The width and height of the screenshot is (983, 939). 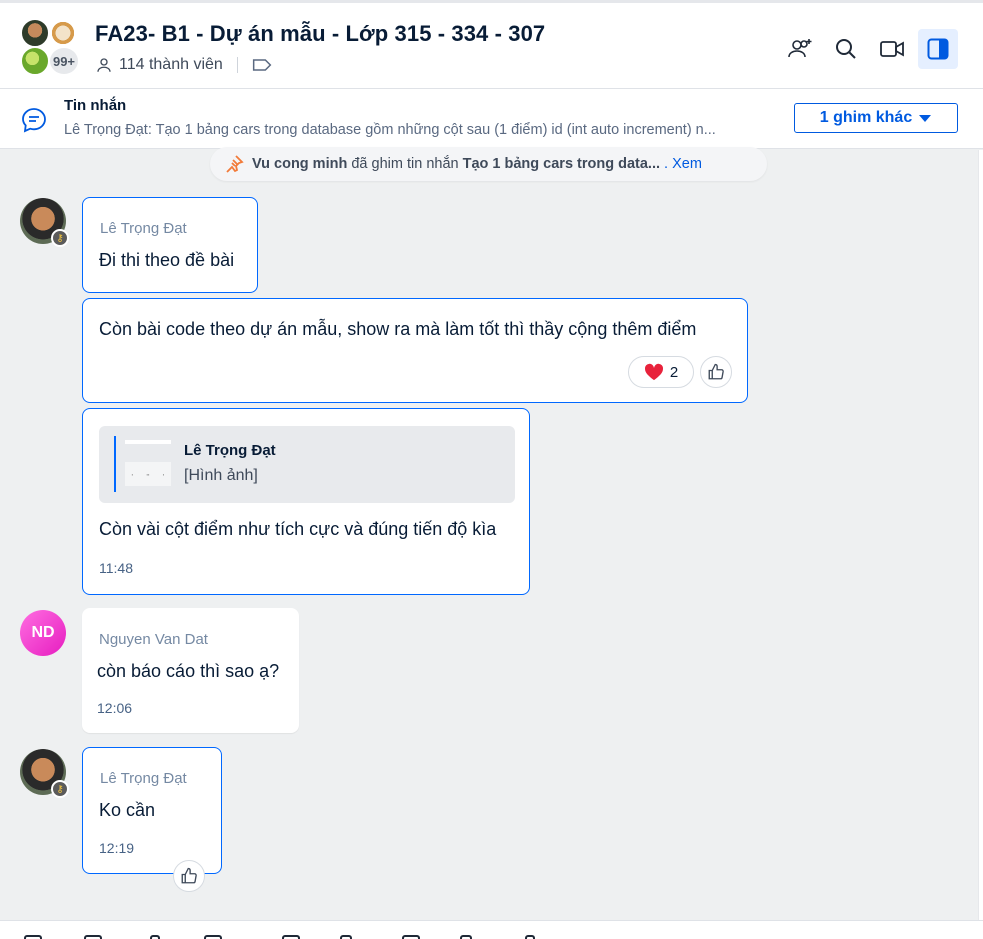 I want to click on message-text: Ko cần, so click(x=127, y=810).